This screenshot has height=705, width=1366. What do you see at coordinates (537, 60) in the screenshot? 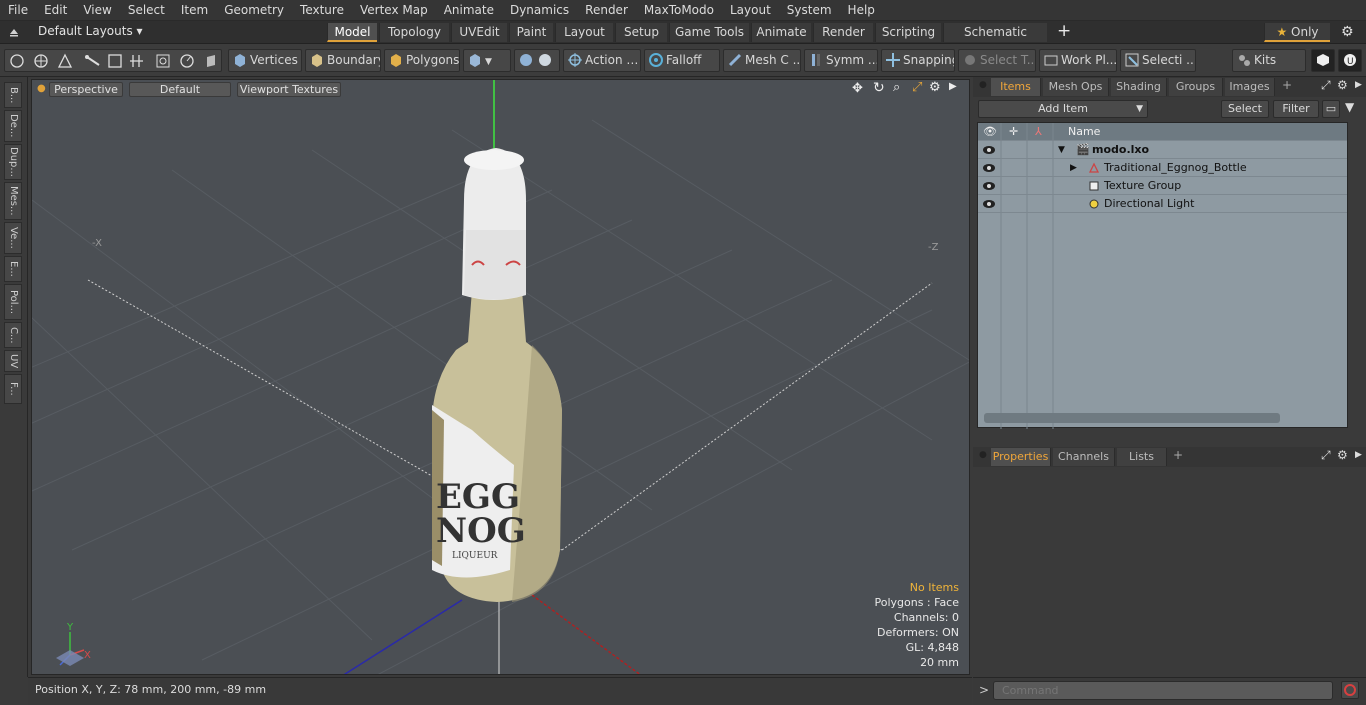
I see `sym-buttons` at bounding box center [537, 60].